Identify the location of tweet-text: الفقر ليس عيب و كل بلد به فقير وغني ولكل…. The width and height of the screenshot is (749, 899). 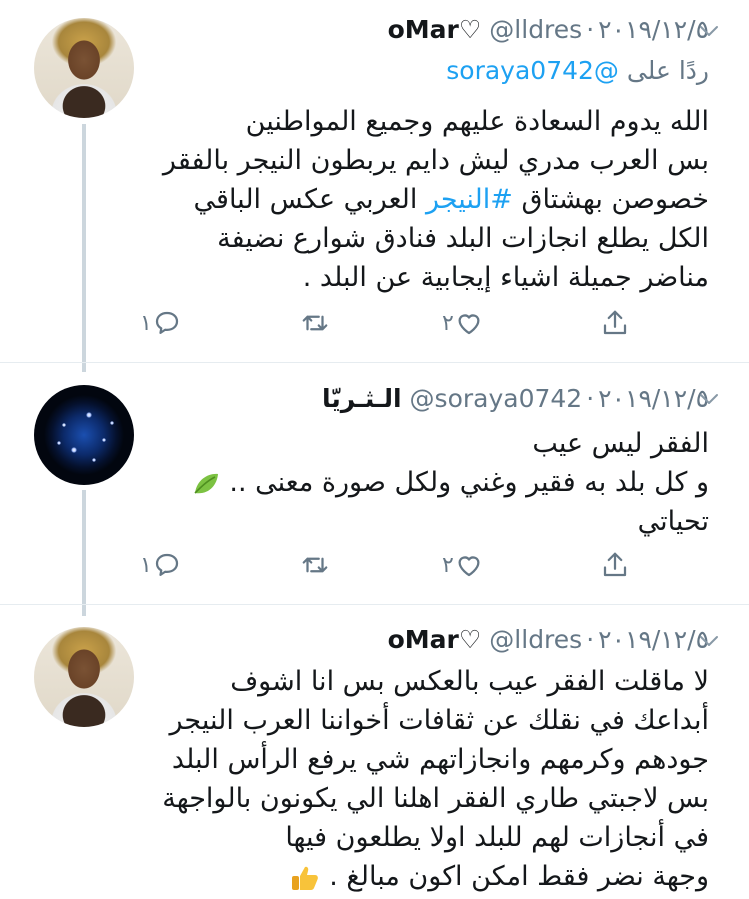
(429, 482).